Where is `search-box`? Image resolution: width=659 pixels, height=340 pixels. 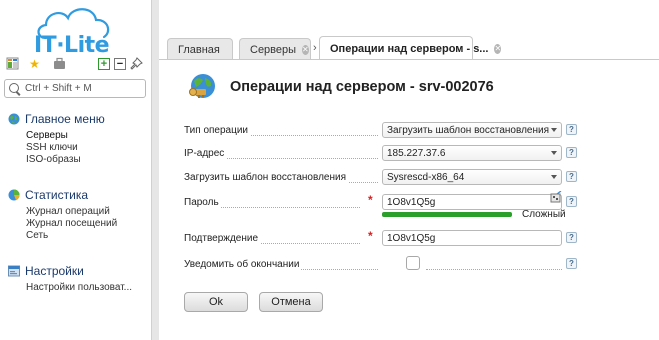 search-box is located at coordinates (75, 88).